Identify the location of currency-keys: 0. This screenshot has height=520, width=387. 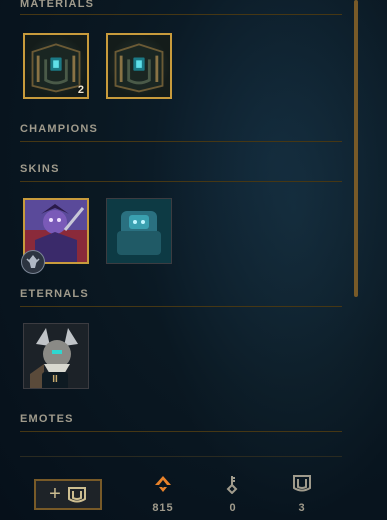
(233, 494).